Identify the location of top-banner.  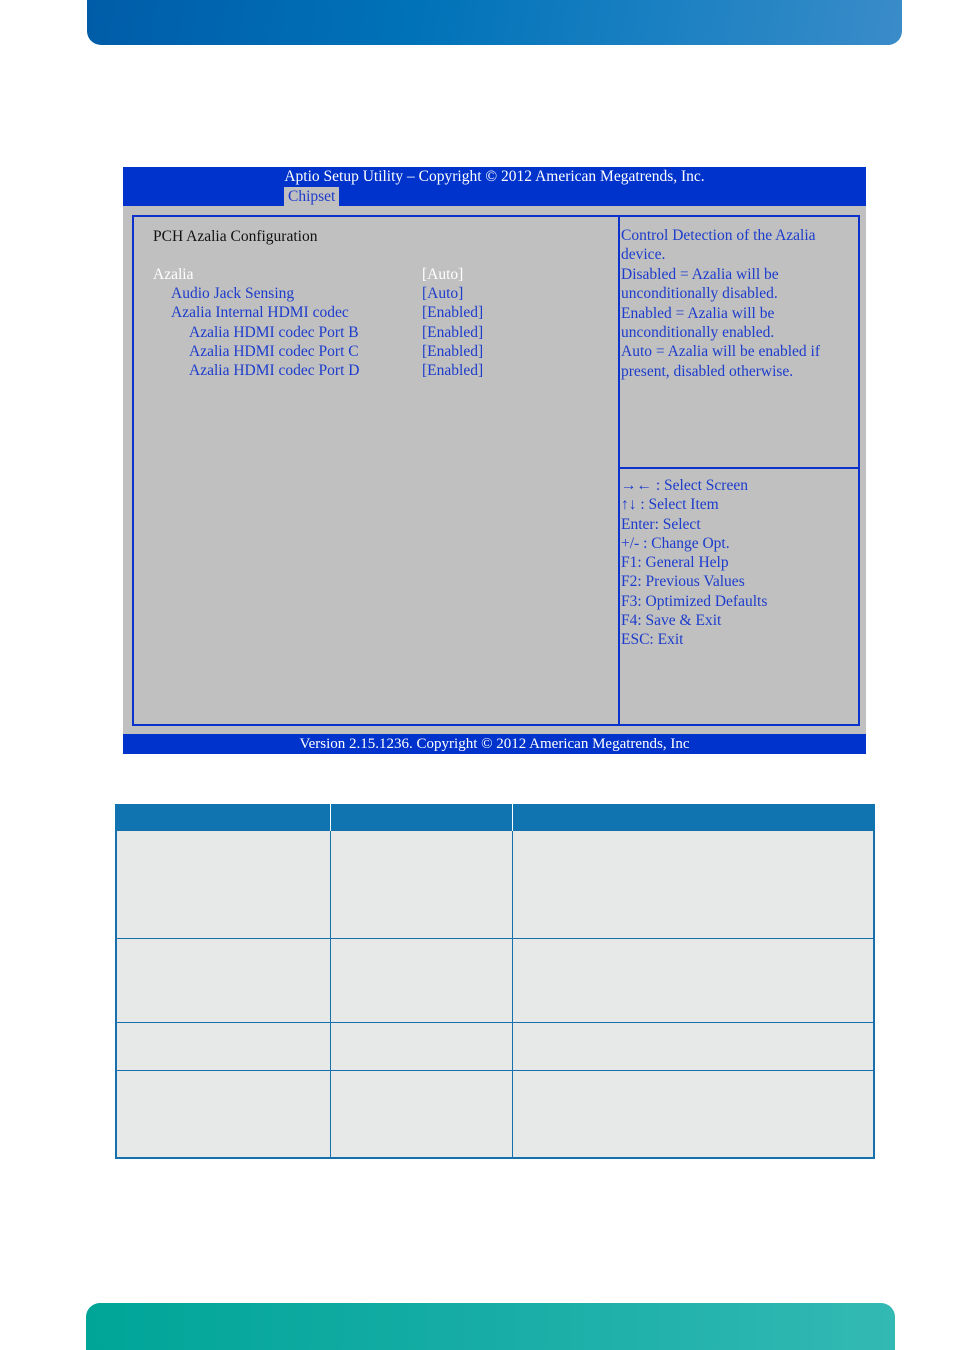
(494, 22).